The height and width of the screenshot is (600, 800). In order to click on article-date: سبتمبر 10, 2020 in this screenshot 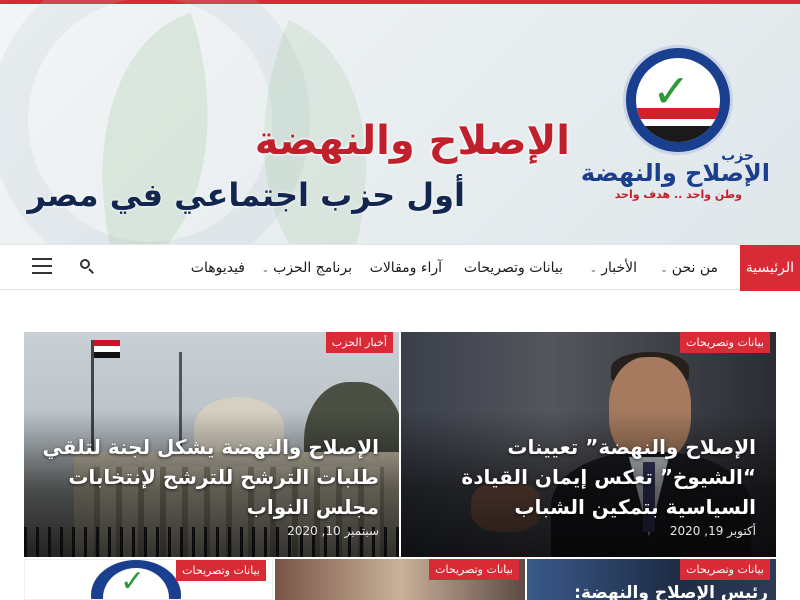, I will do `click(333, 531)`.